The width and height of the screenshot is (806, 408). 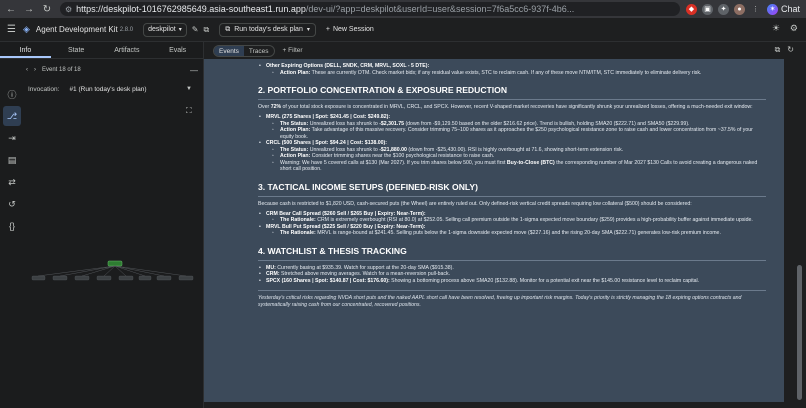 I want to click on tab-traces: Traces, so click(x=259, y=51).